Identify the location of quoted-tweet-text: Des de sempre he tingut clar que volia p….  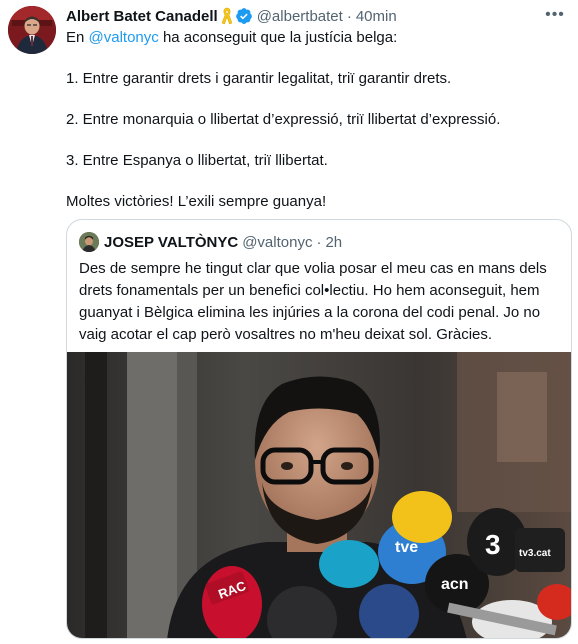
(320, 302).